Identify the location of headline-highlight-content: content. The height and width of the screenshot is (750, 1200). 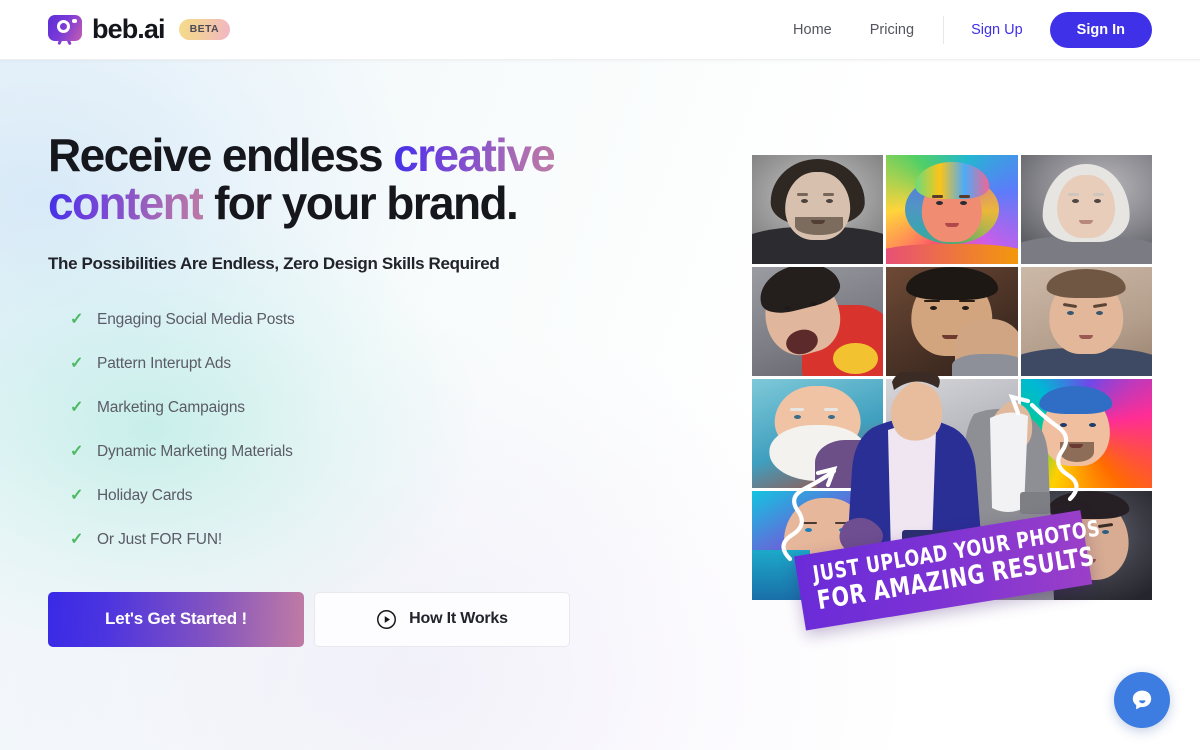
(126, 202).